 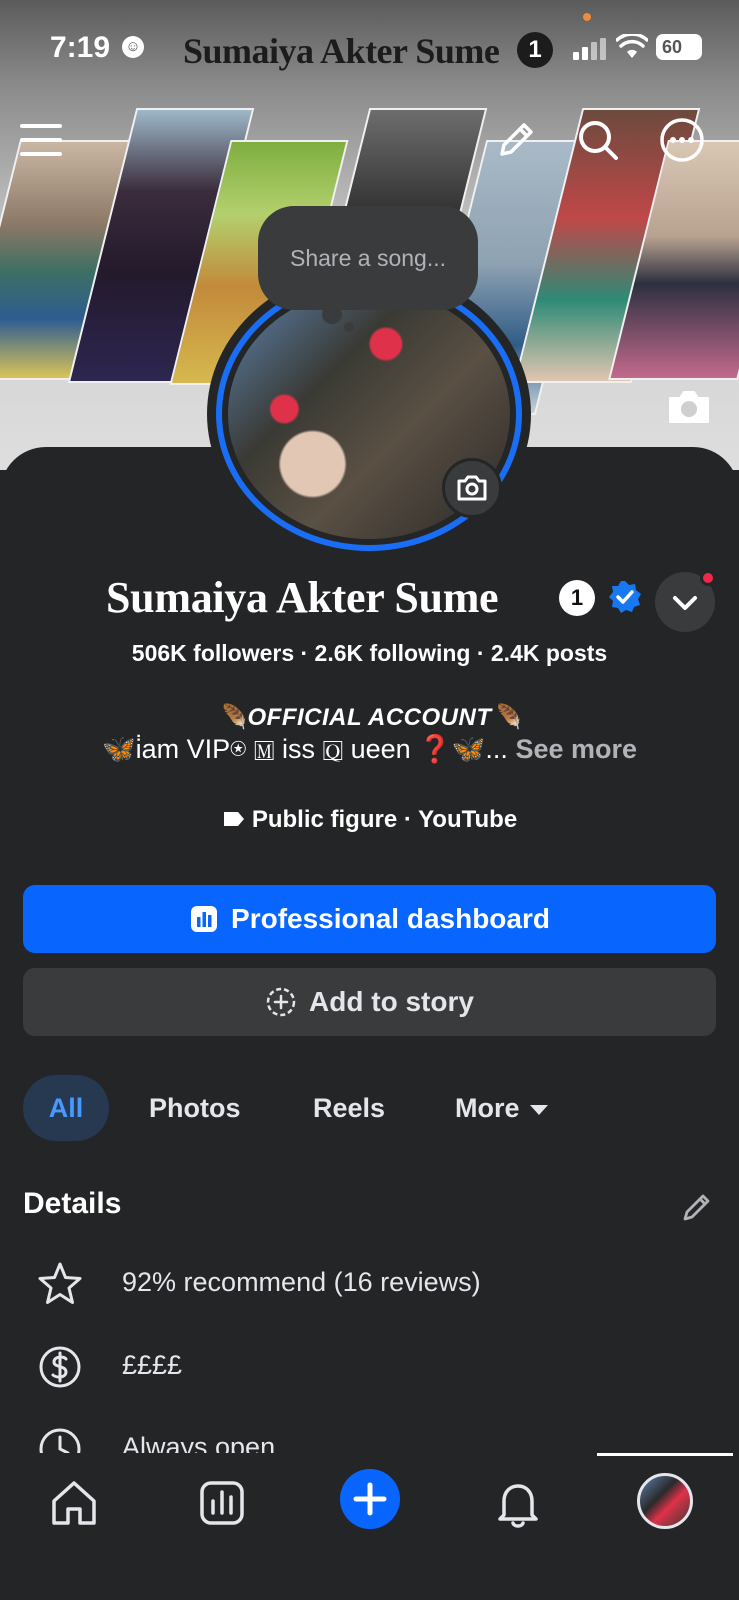 I want to click on add-circle-icon, so click(x=281, y=1002).